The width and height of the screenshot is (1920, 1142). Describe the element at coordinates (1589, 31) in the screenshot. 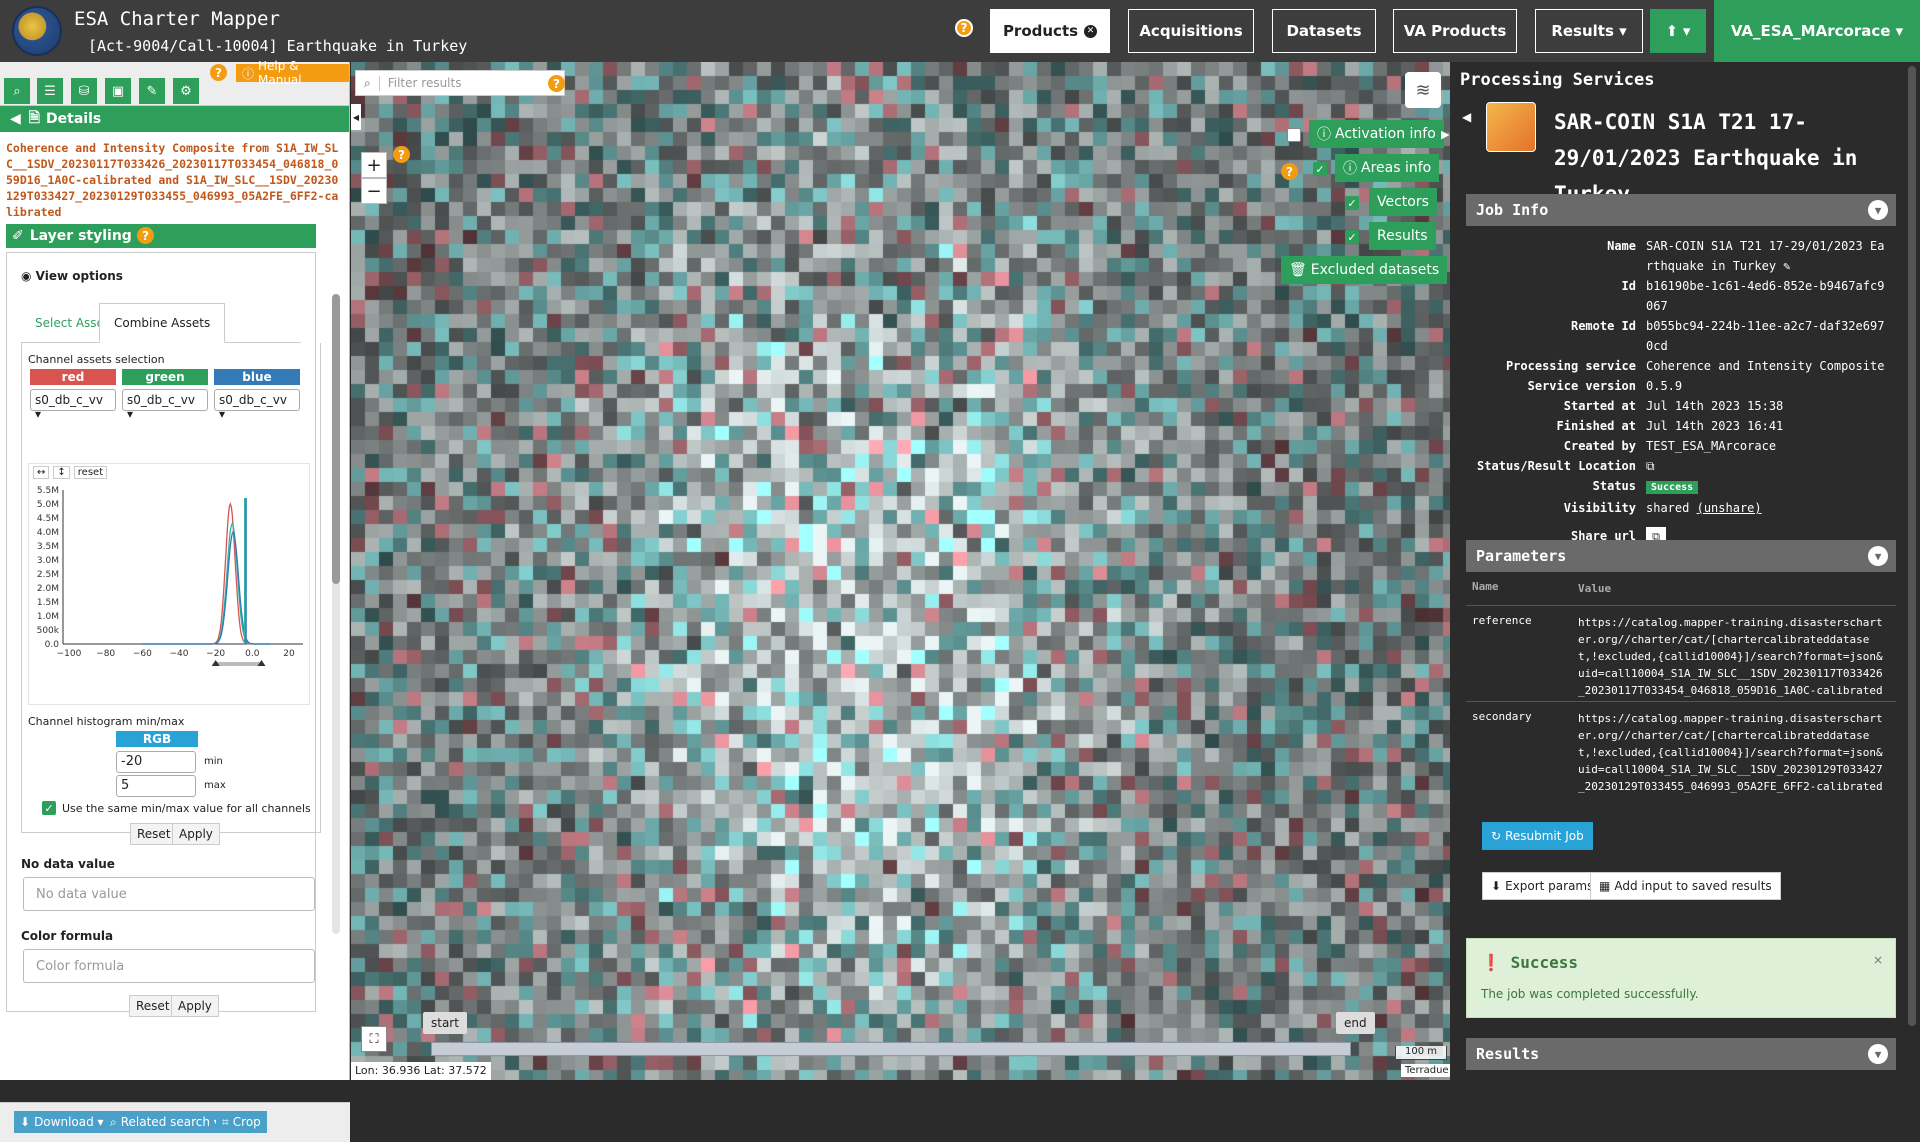

I see `nav-results: Results ▾` at that location.